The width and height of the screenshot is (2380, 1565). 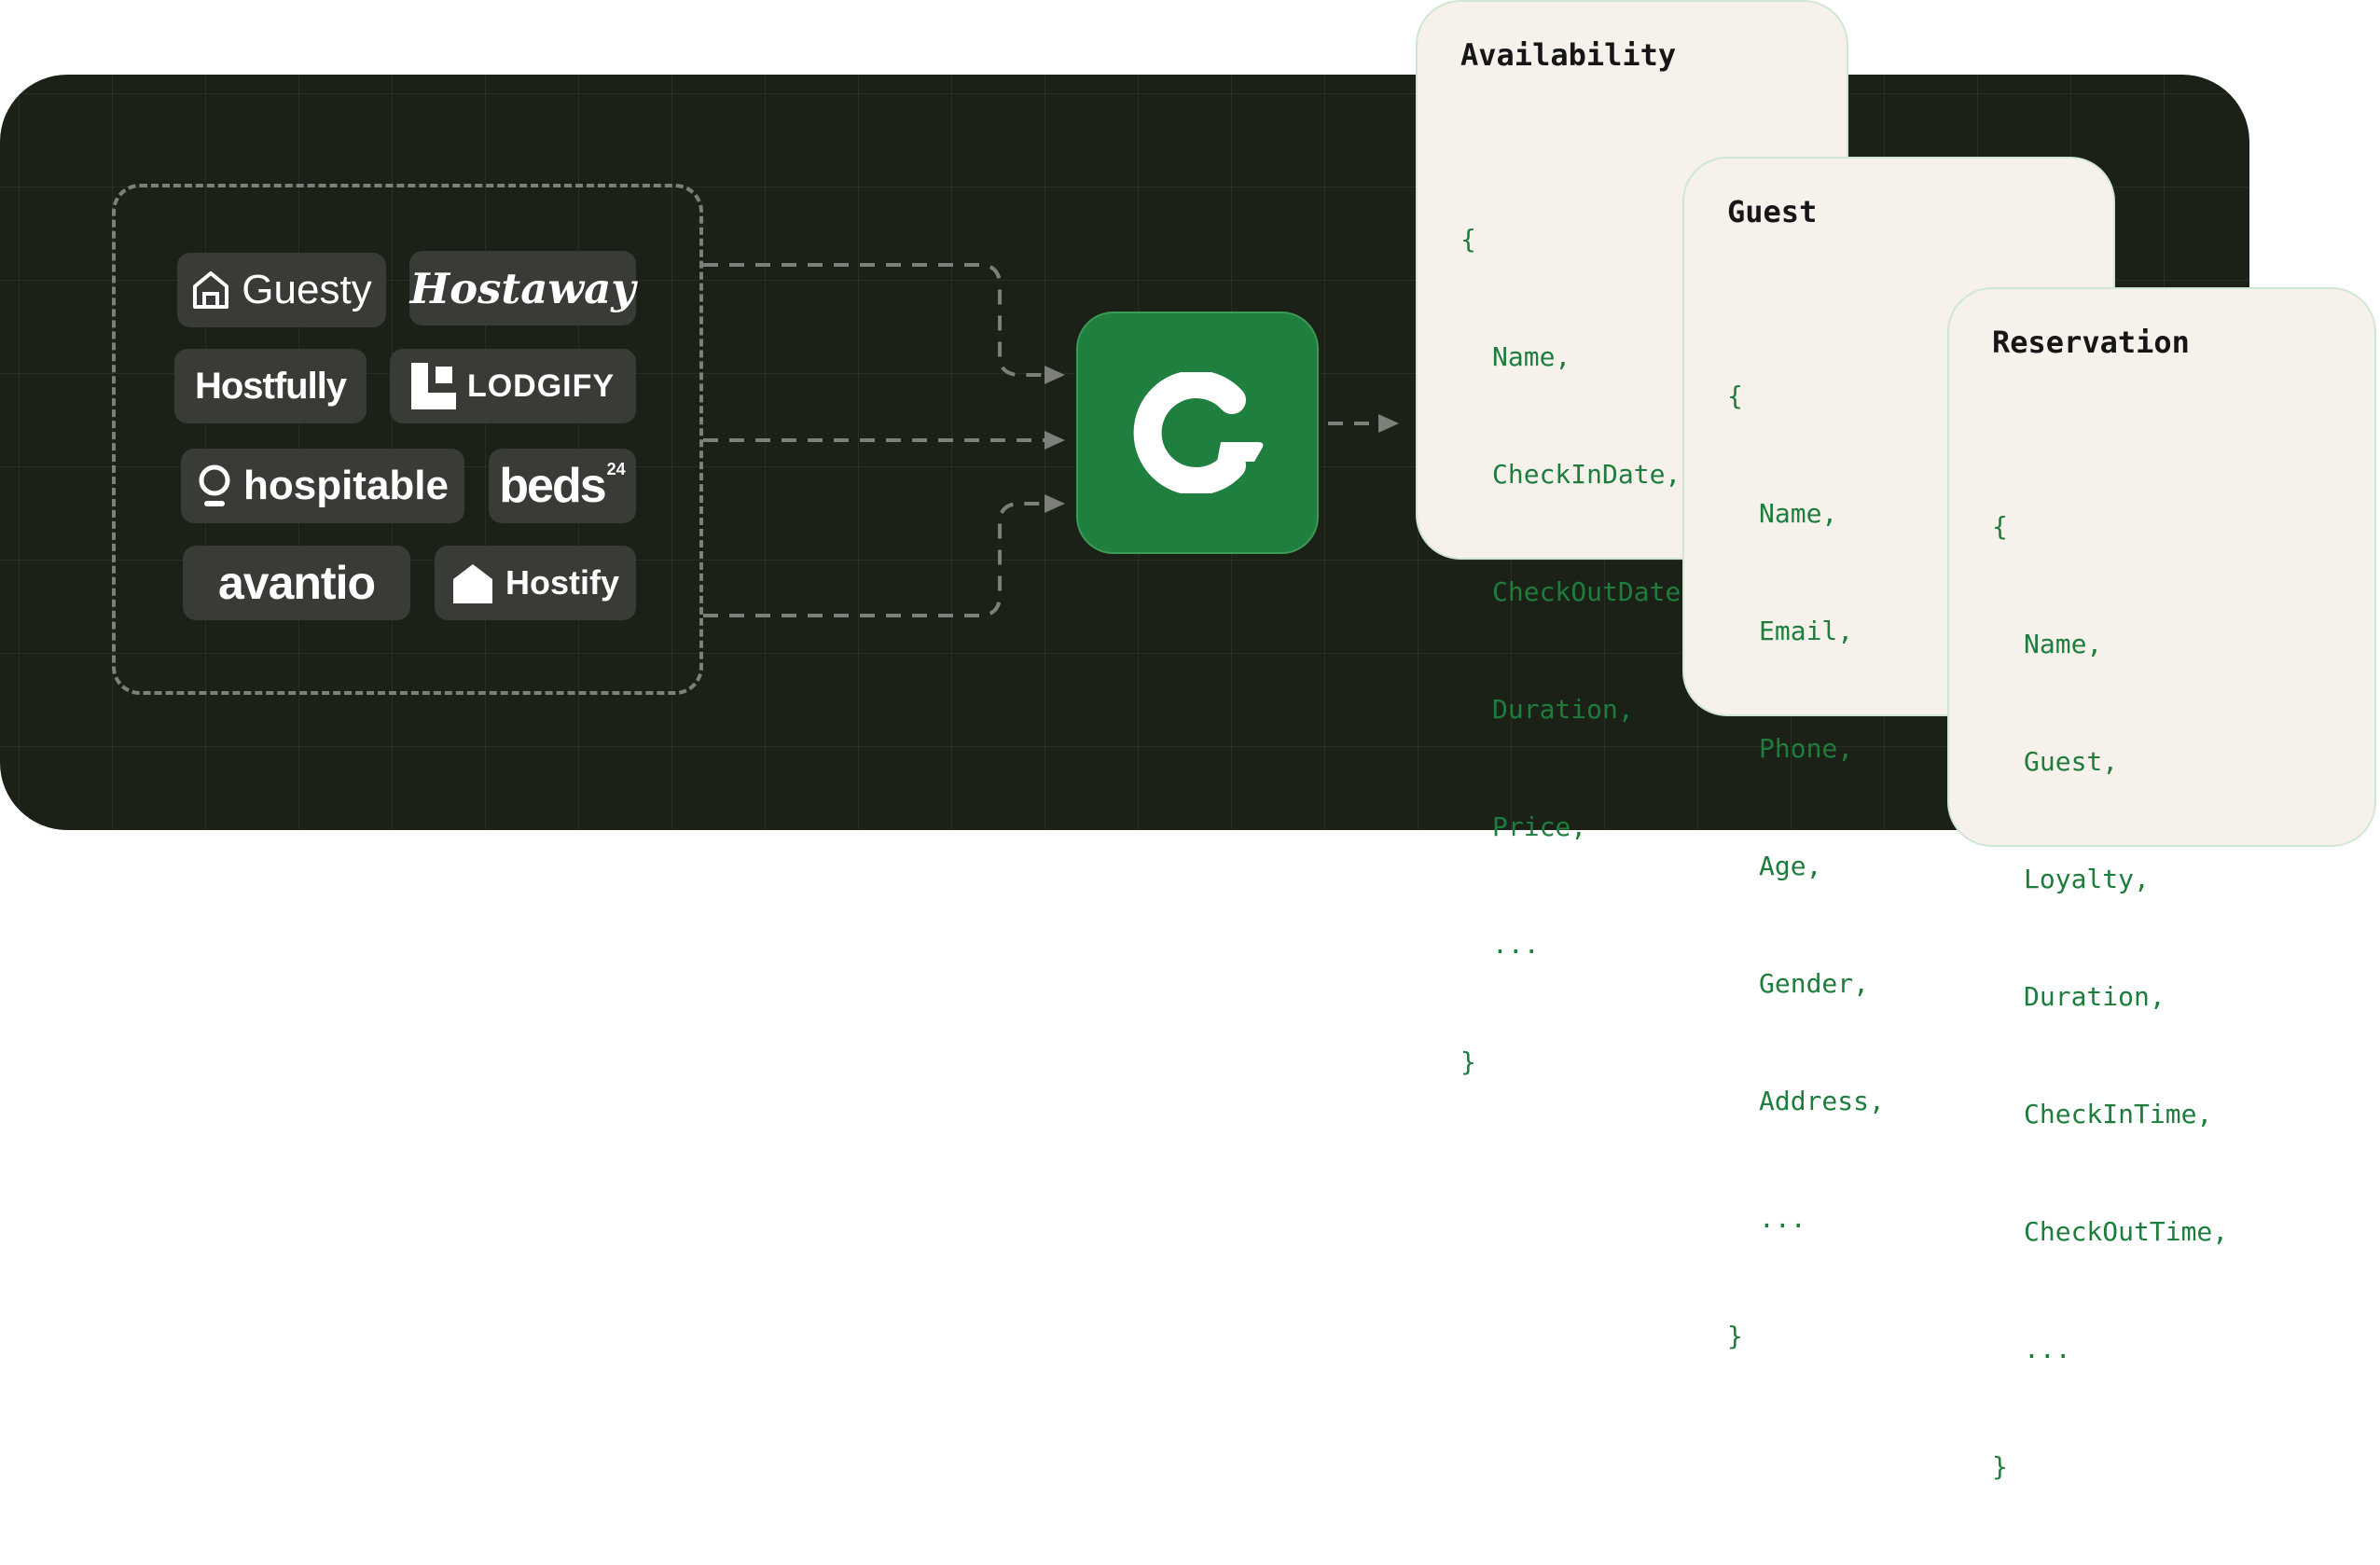 I want to click on logo-label: Guesty, so click(x=307, y=289).